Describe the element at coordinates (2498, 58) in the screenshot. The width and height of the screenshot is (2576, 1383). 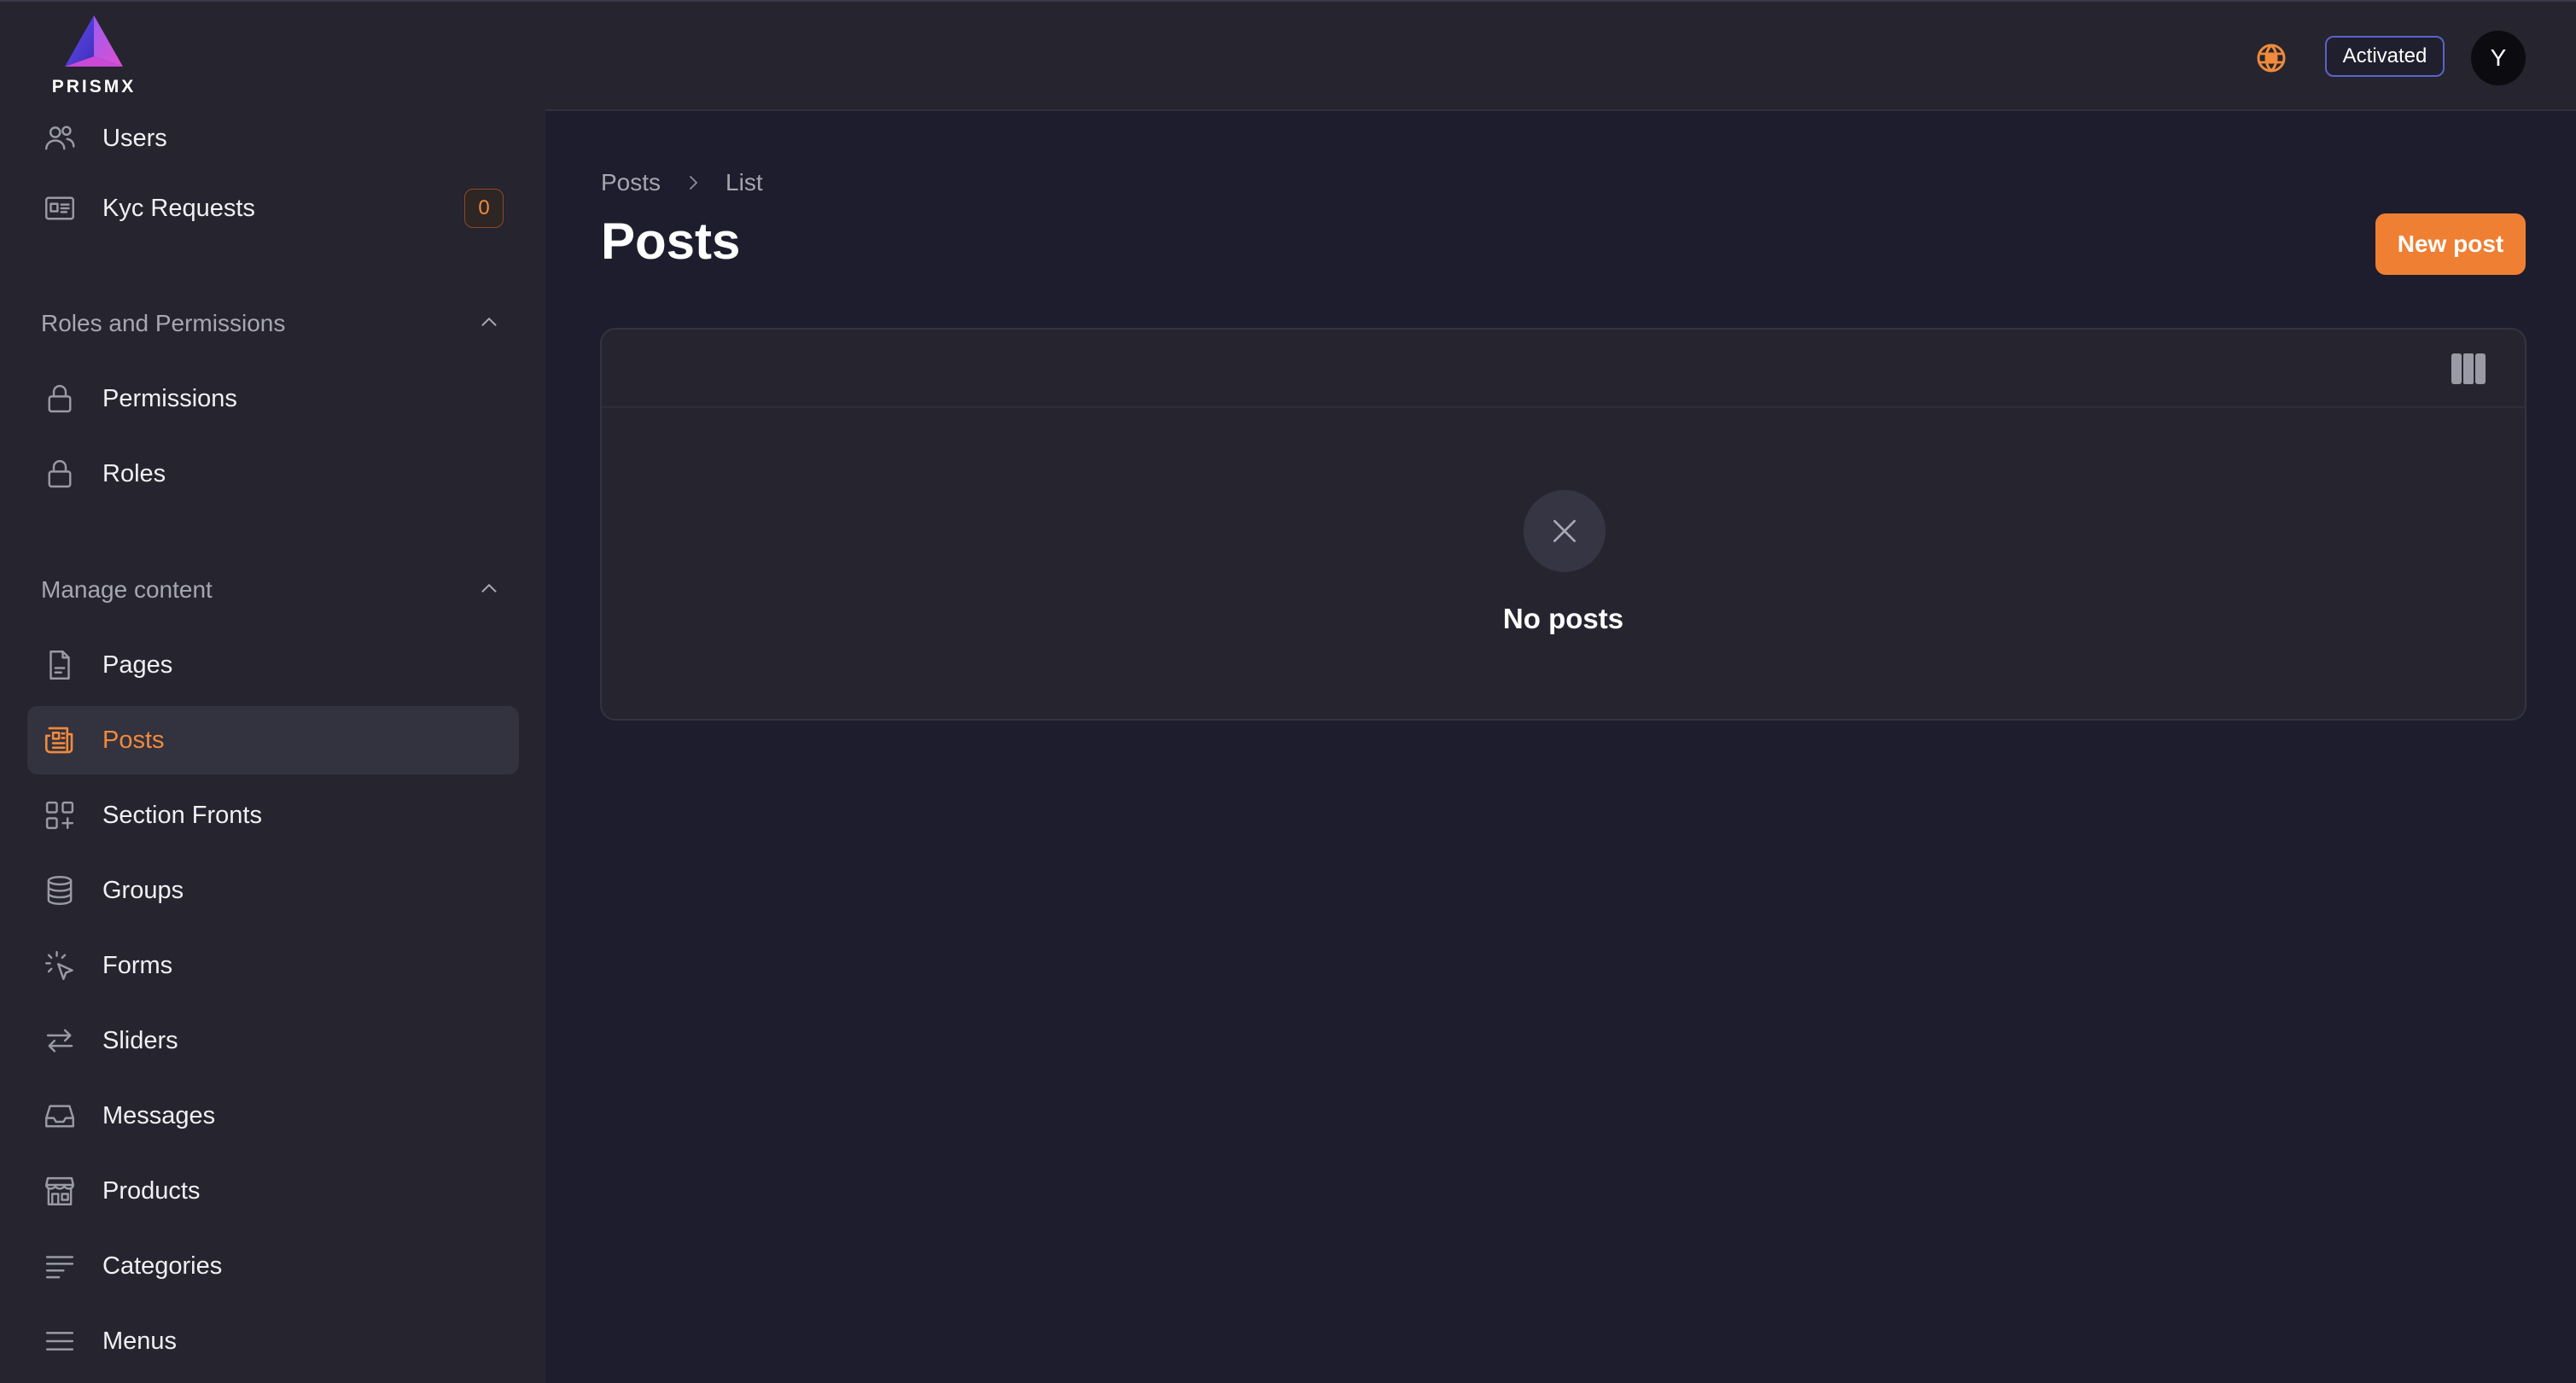
I see `user-avatar: Y` at that location.